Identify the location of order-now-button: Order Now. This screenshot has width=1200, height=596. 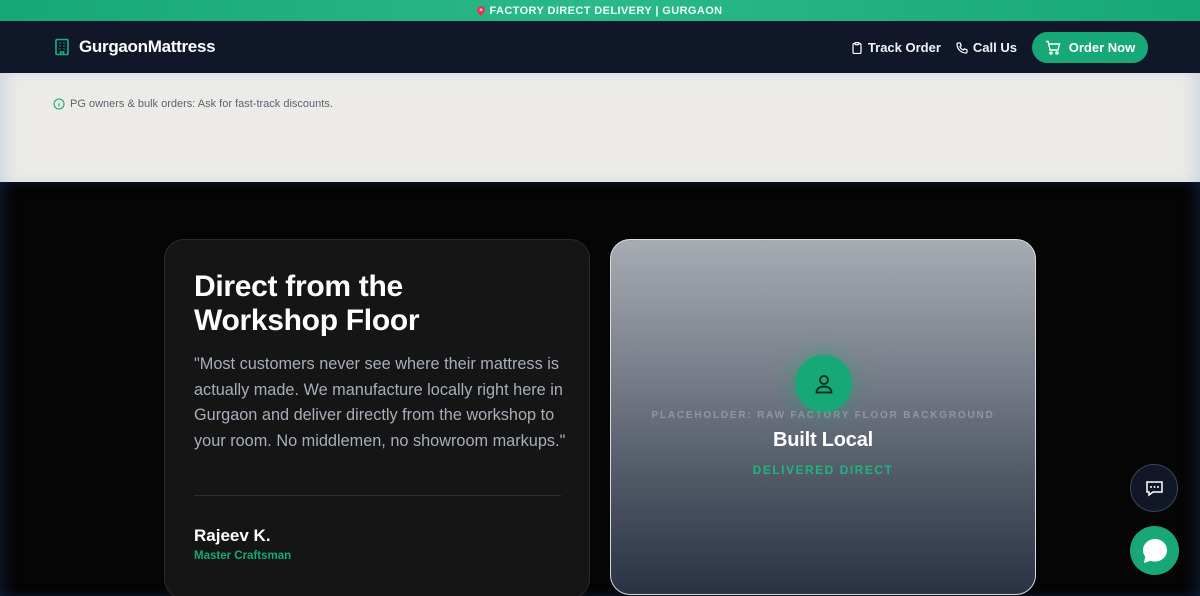
(1090, 47).